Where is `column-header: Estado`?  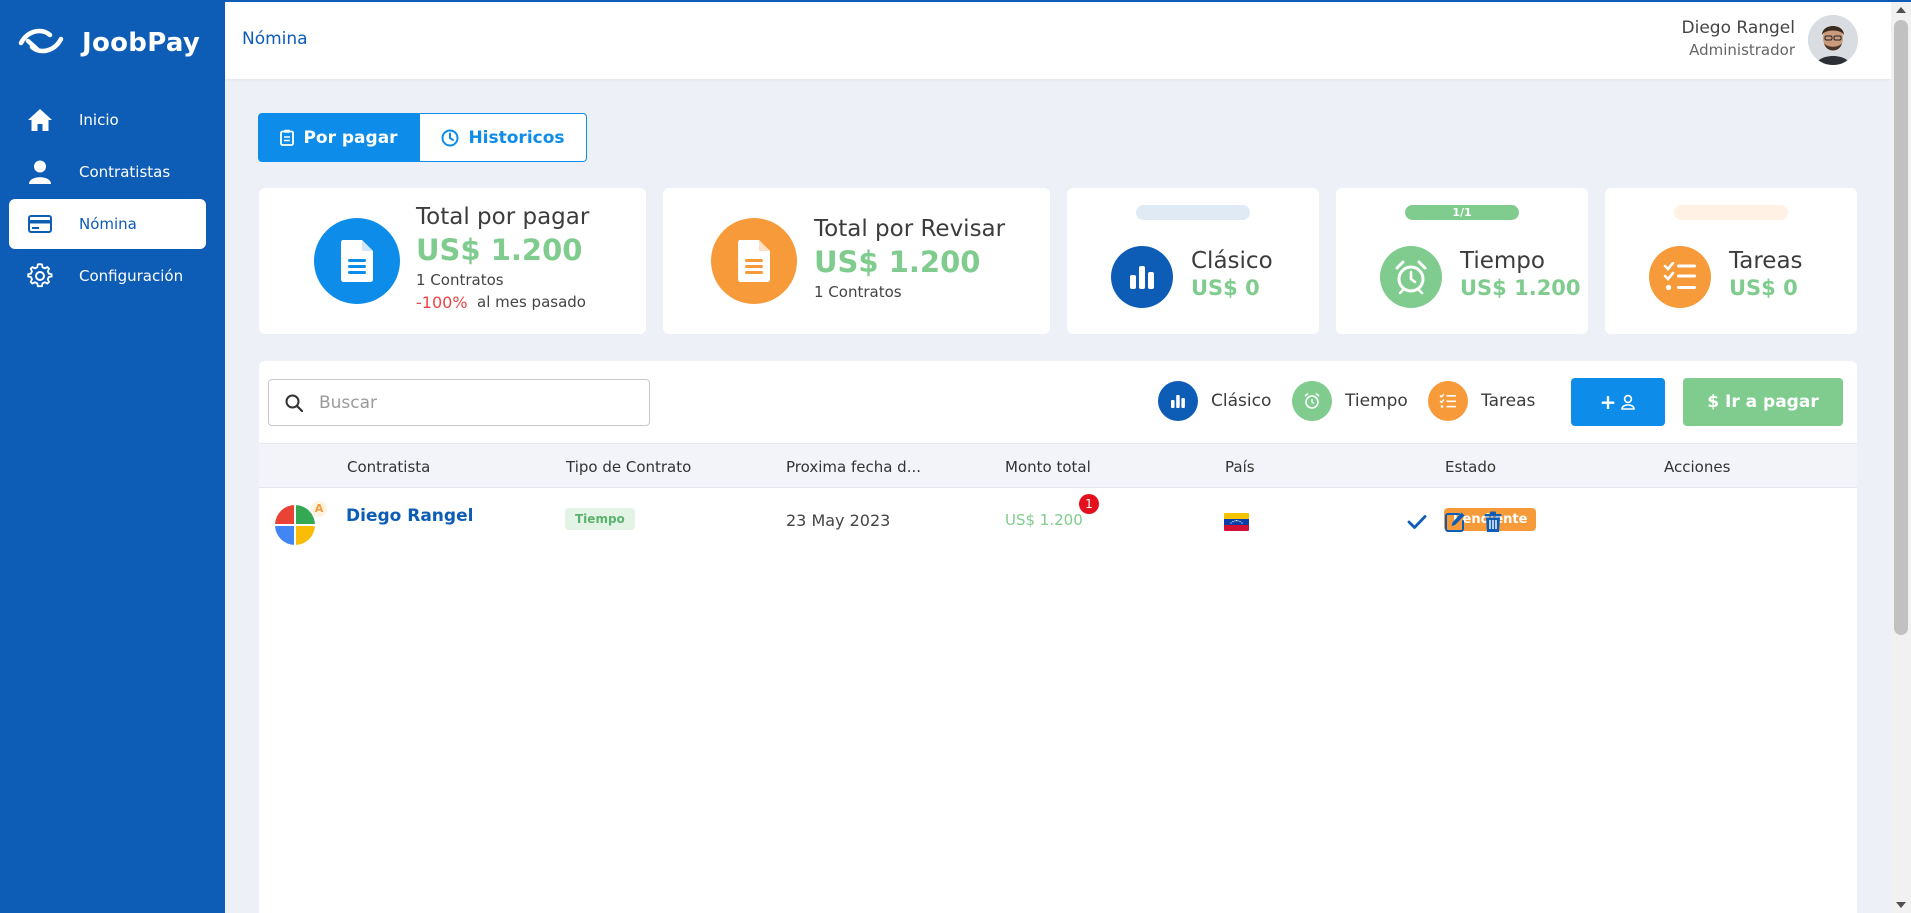
column-header: Estado is located at coordinates (1470, 467).